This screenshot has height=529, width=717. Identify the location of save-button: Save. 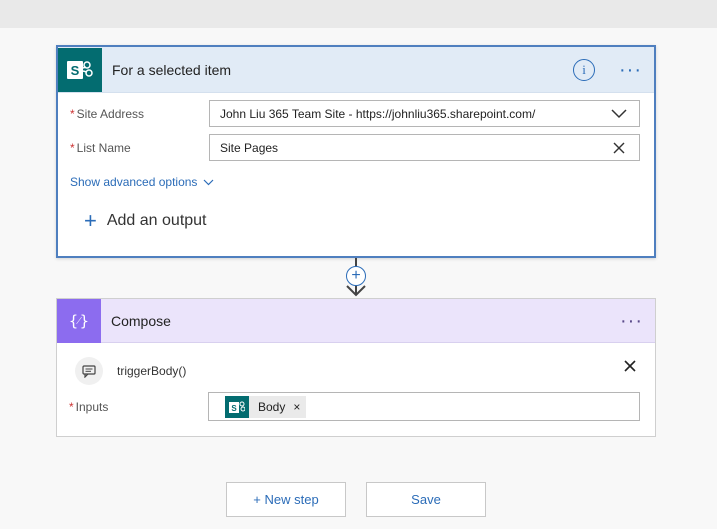
(426, 499).